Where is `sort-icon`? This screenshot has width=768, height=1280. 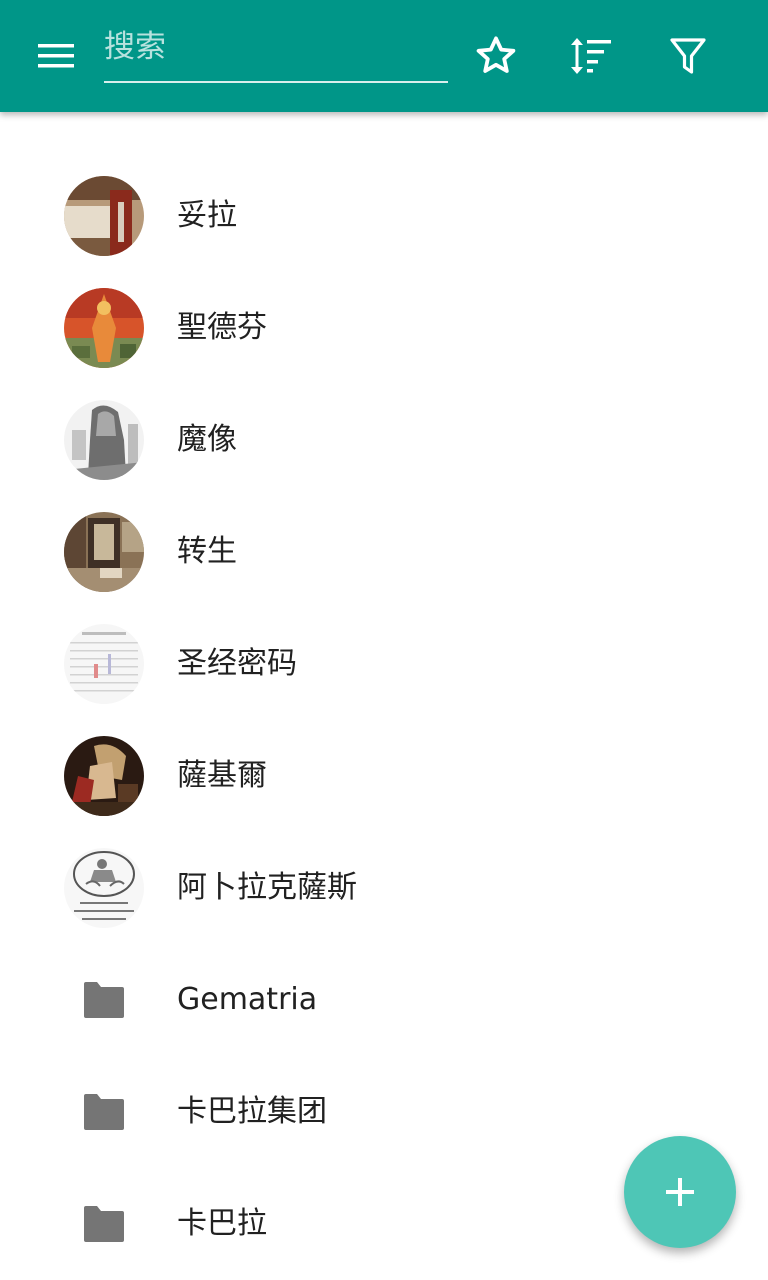 sort-icon is located at coordinates (591, 56).